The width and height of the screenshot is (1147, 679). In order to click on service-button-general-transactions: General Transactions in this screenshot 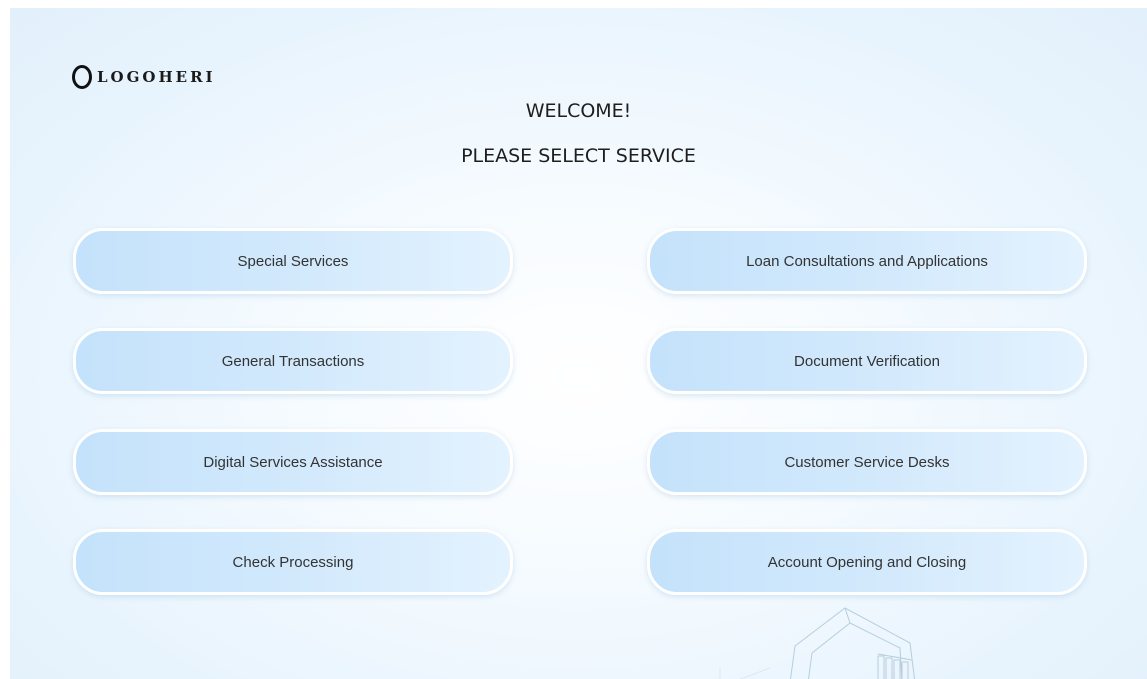, I will do `click(293, 361)`.